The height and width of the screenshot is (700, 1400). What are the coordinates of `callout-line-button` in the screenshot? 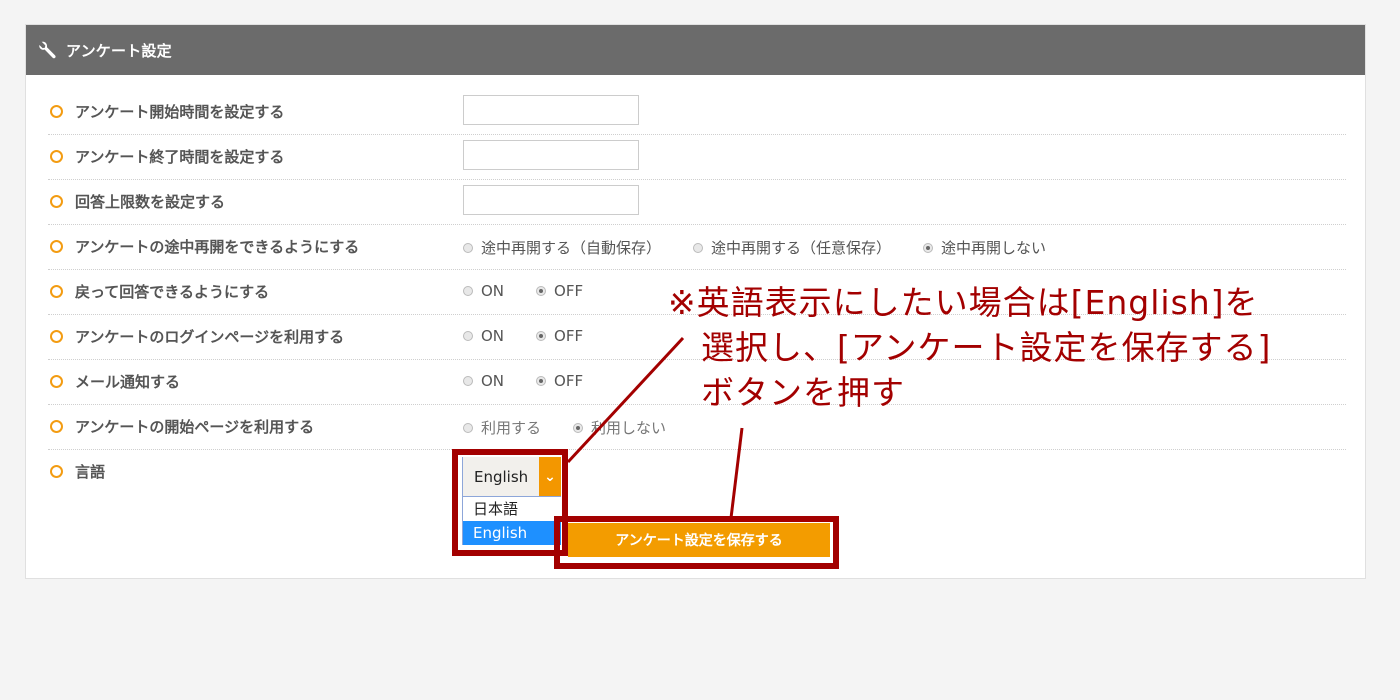 It's located at (736, 473).